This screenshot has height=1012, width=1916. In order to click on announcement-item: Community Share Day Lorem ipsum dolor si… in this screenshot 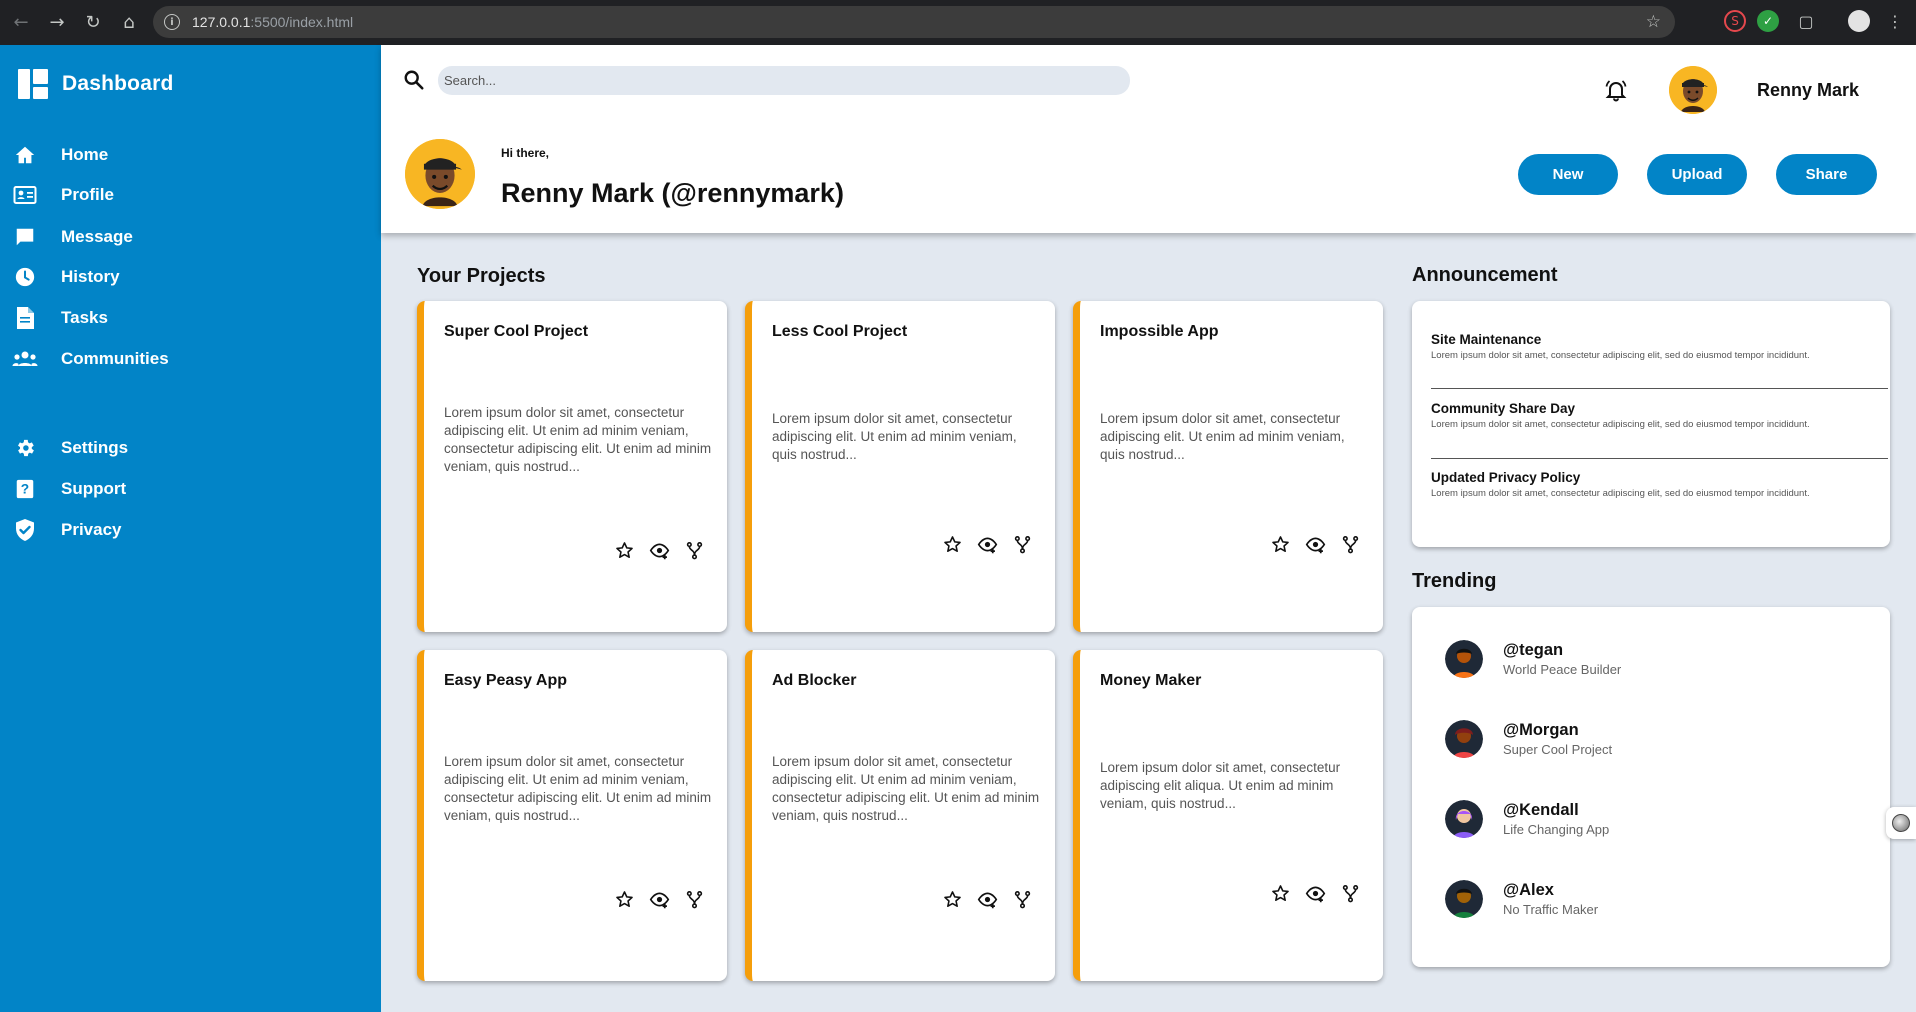, I will do `click(1651, 416)`.